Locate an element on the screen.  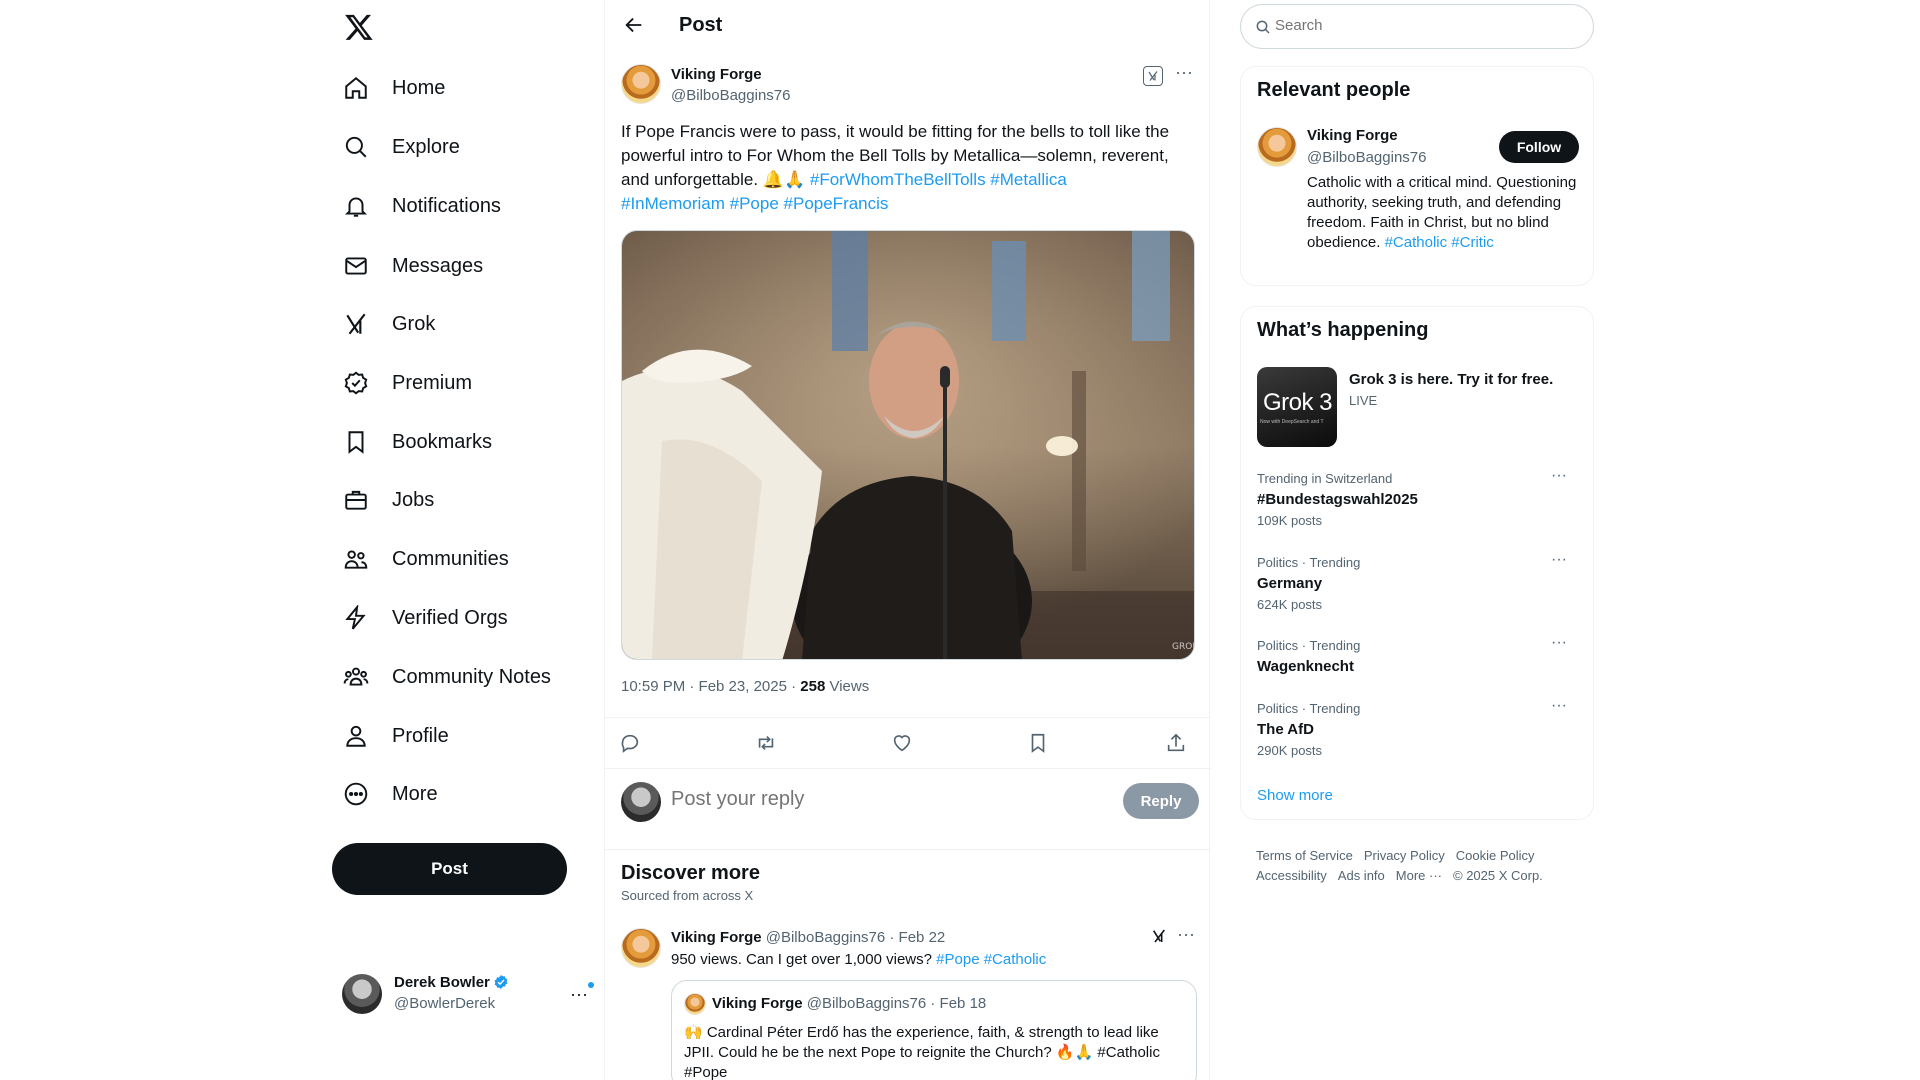
show-more-link: Show more is located at coordinates (1295, 795).